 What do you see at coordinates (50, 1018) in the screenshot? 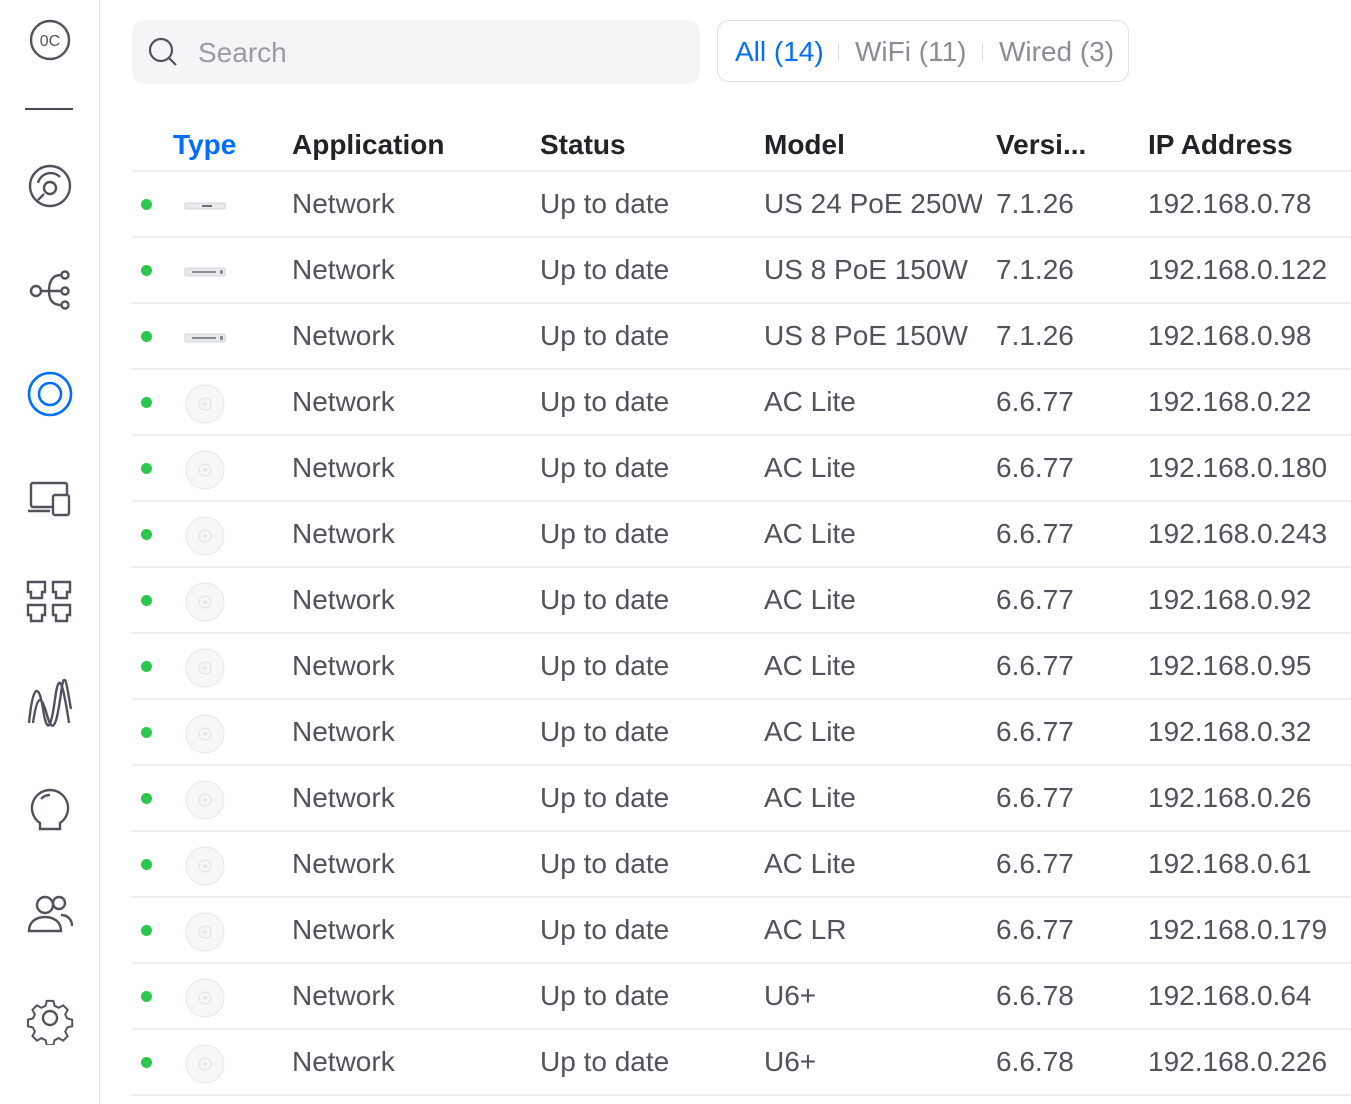
I see `settings-icon` at bounding box center [50, 1018].